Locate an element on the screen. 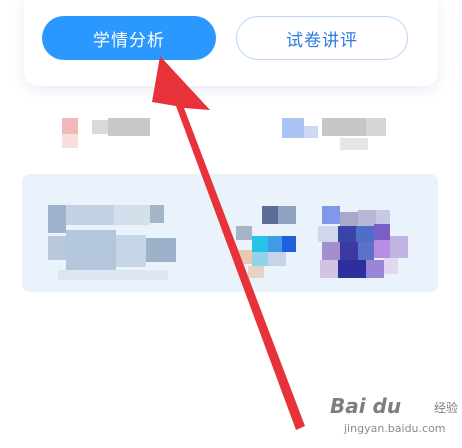 This screenshot has width=462, height=448. watermark-url: jingyan.baidu.com is located at coordinates (395, 428).